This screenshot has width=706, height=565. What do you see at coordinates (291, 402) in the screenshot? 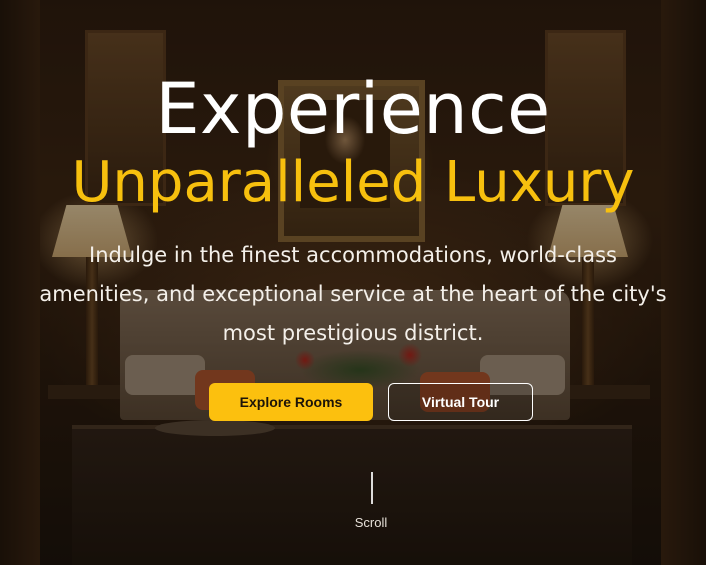
I see `explore-rooms-button: Explore Rooms` at bounding box center [291, 402].